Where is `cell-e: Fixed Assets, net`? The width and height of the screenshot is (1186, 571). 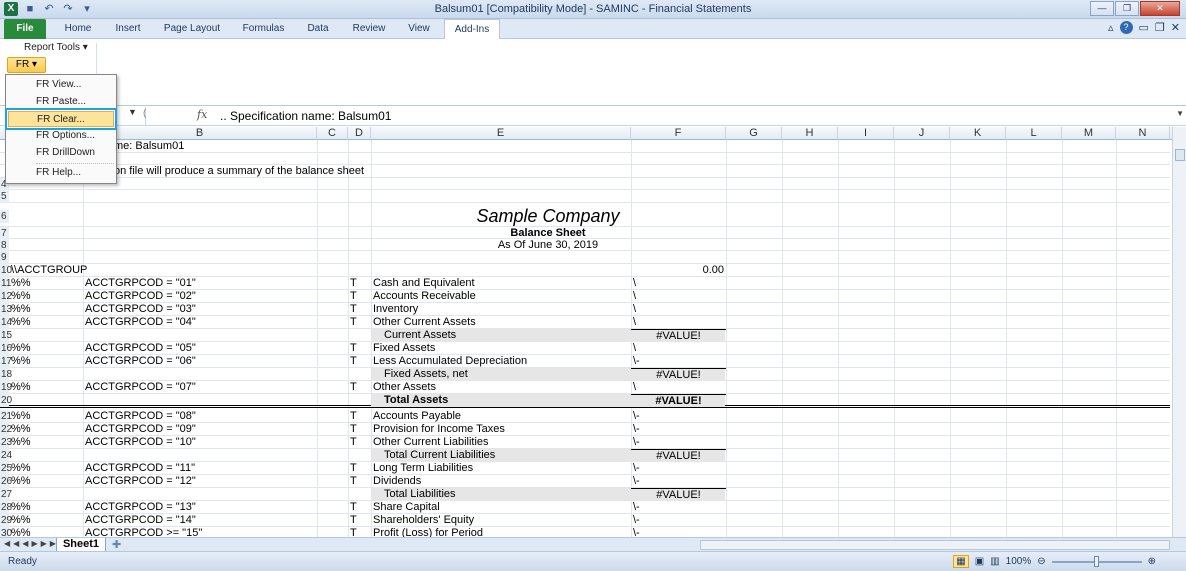
cell-e: Fixed Assets, net is located at coordinates (426, 374).